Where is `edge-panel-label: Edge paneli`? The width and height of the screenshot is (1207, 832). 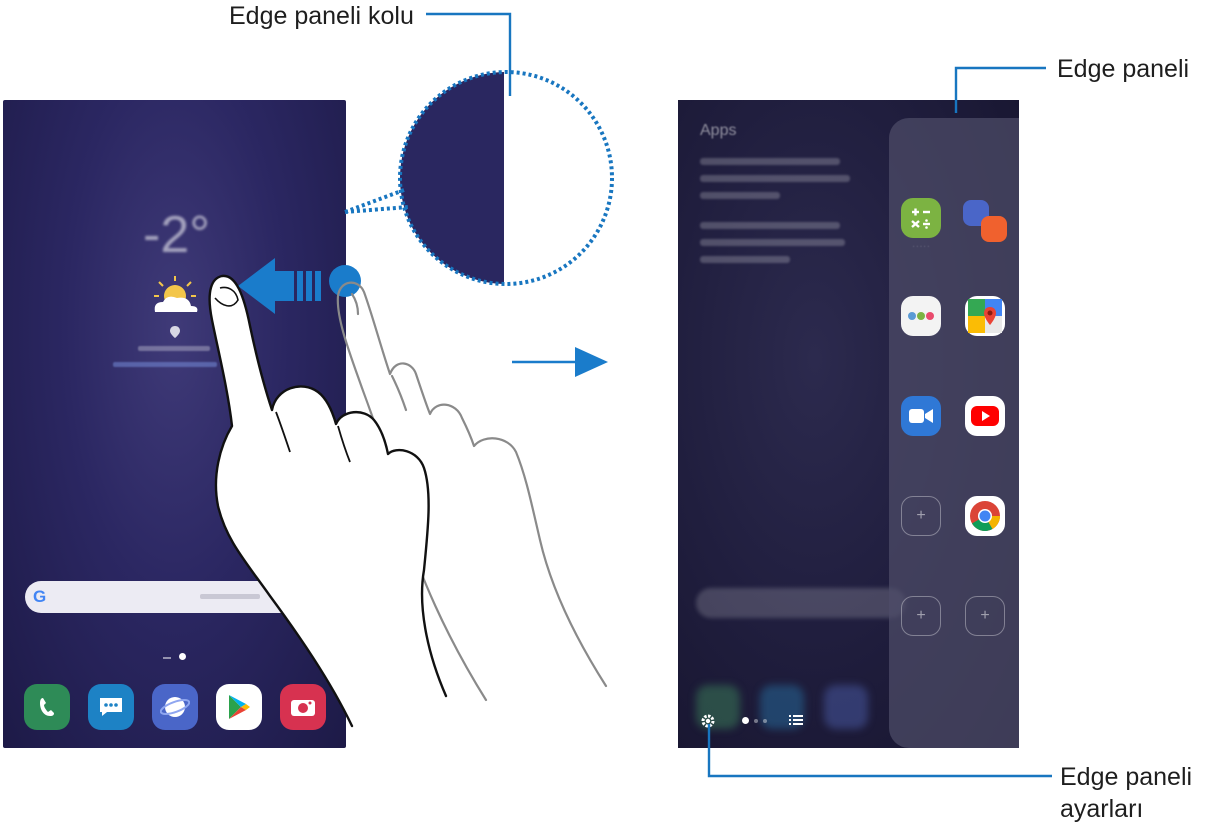 edge-panel-label: Edge paneli is located at coordinates (1123, 69).